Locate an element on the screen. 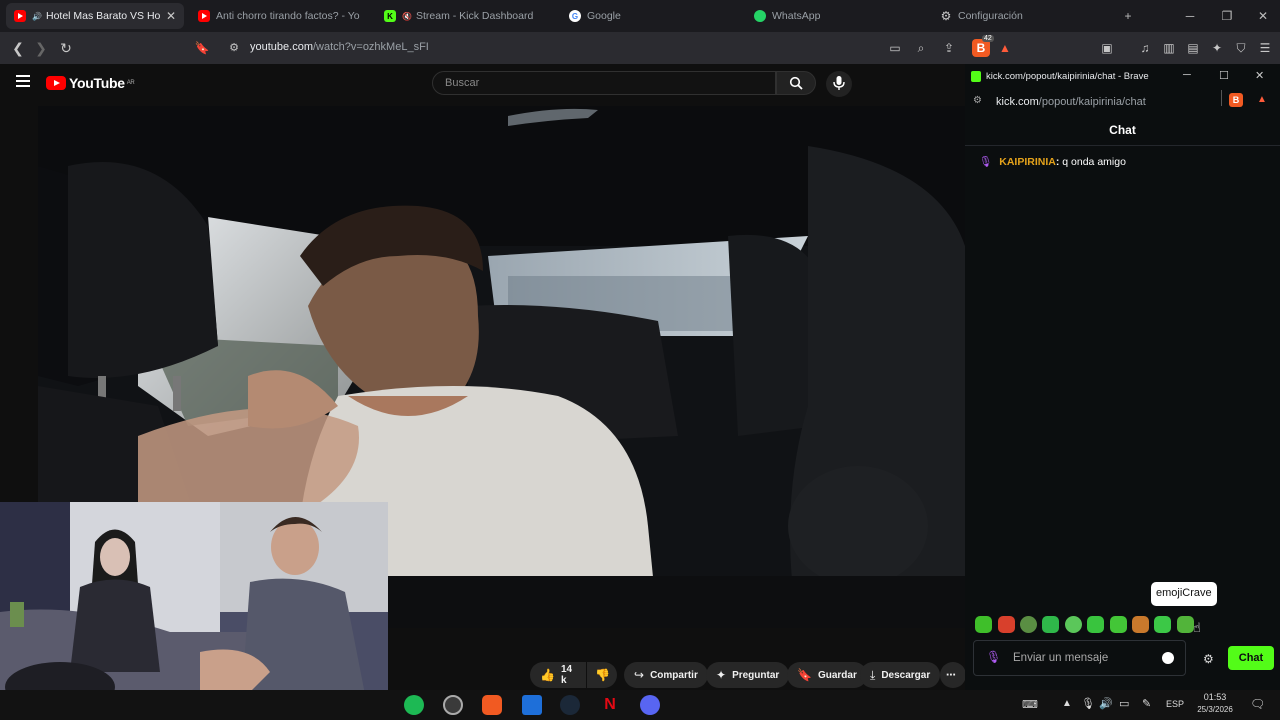 Image resolution: width=1280 pixels, height=720 pixels. clock: 01:53 25/3/2026 is located at coordinates (1215, 703).